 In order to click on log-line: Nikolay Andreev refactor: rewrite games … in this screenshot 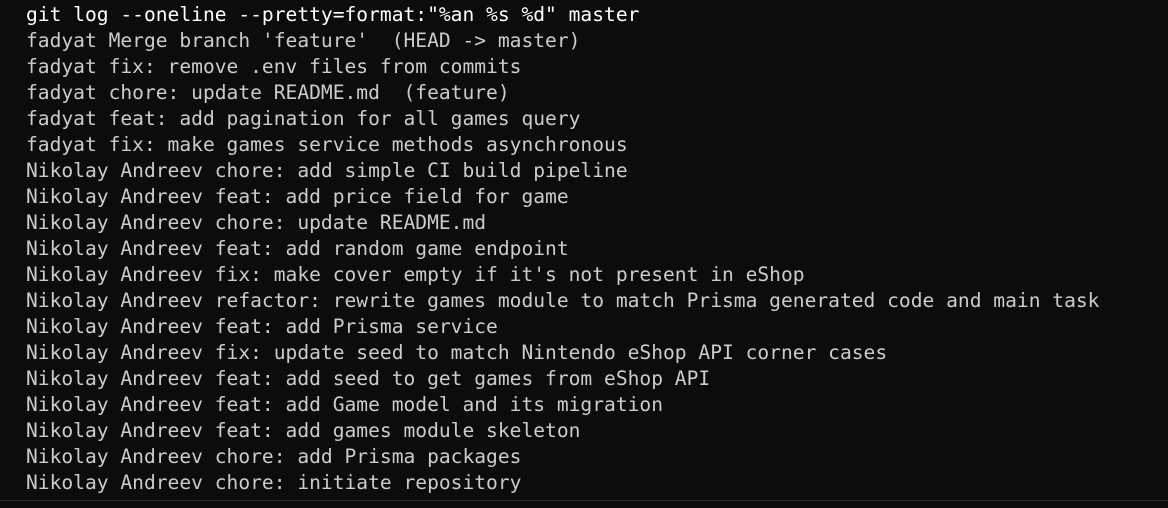, I will do `click(563, 300)`.